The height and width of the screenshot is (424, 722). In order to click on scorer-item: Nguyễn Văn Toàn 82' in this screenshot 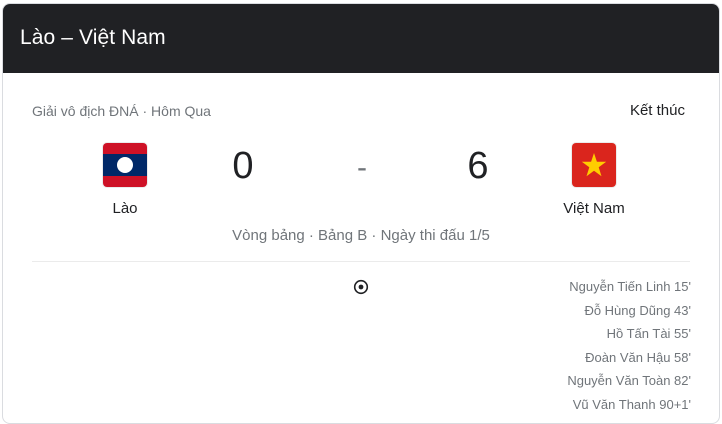, I will do `click(629, 380)`.